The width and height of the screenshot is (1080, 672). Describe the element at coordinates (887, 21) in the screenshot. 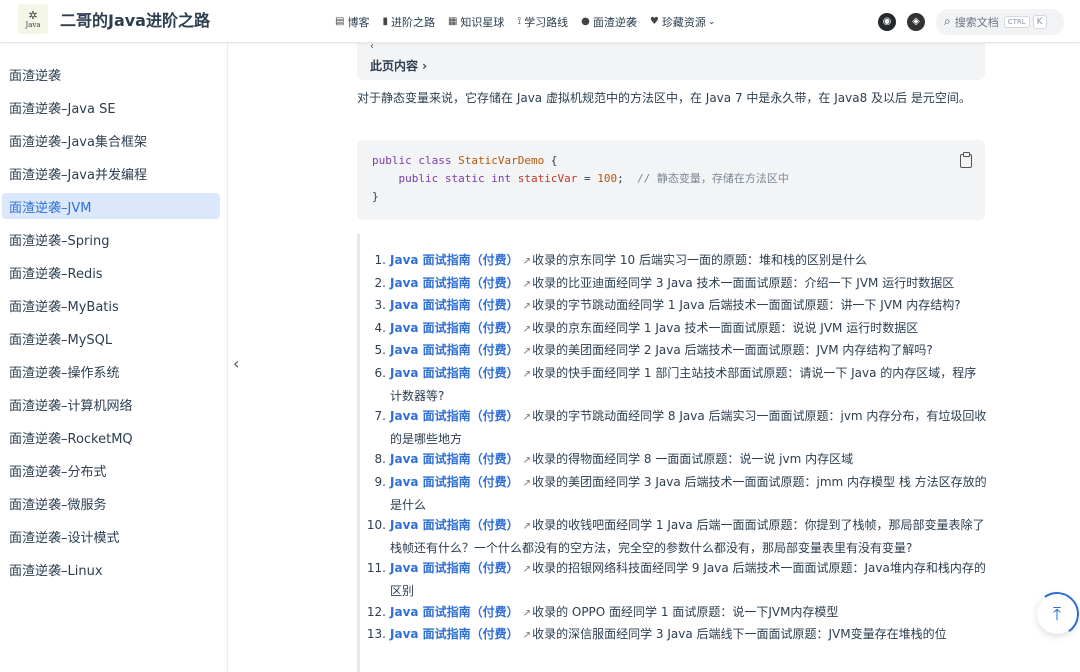

I see `github-icon: ◉` at that location.